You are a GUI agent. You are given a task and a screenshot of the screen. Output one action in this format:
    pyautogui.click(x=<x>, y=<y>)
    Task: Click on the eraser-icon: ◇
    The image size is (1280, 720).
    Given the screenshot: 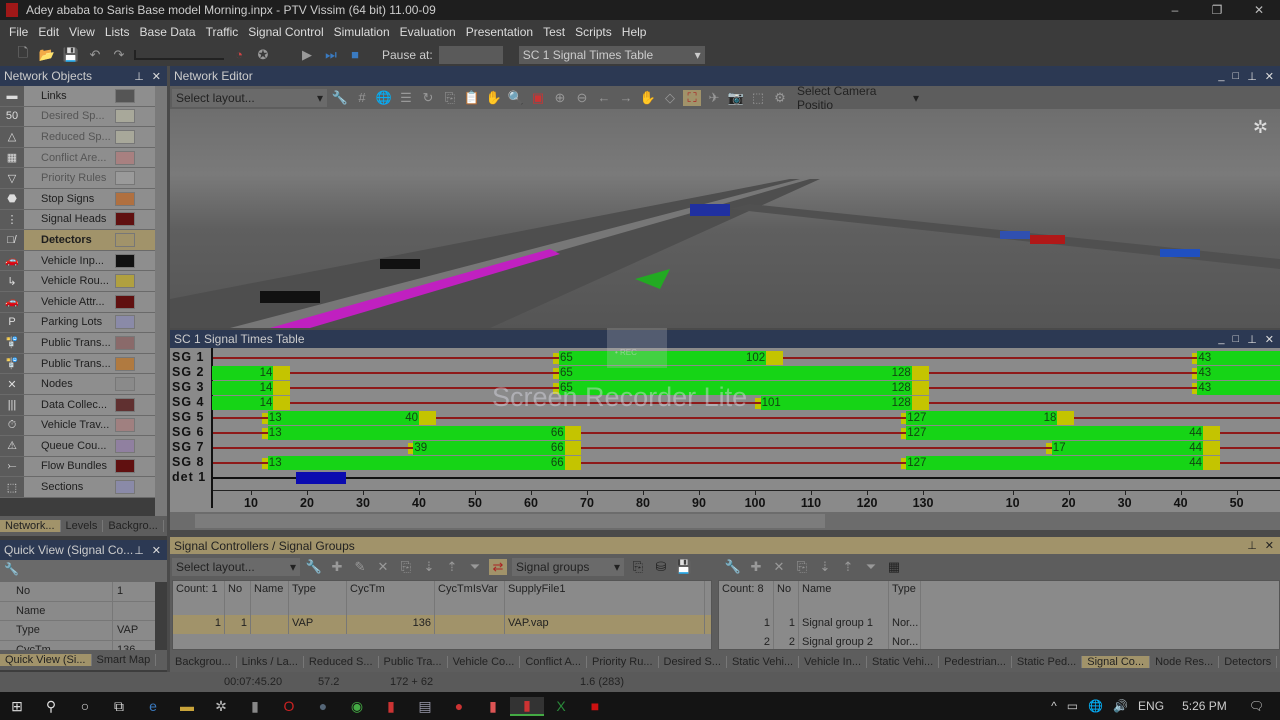 What is the action you would take?
    pyautogui.click(x=670, y=98)
    